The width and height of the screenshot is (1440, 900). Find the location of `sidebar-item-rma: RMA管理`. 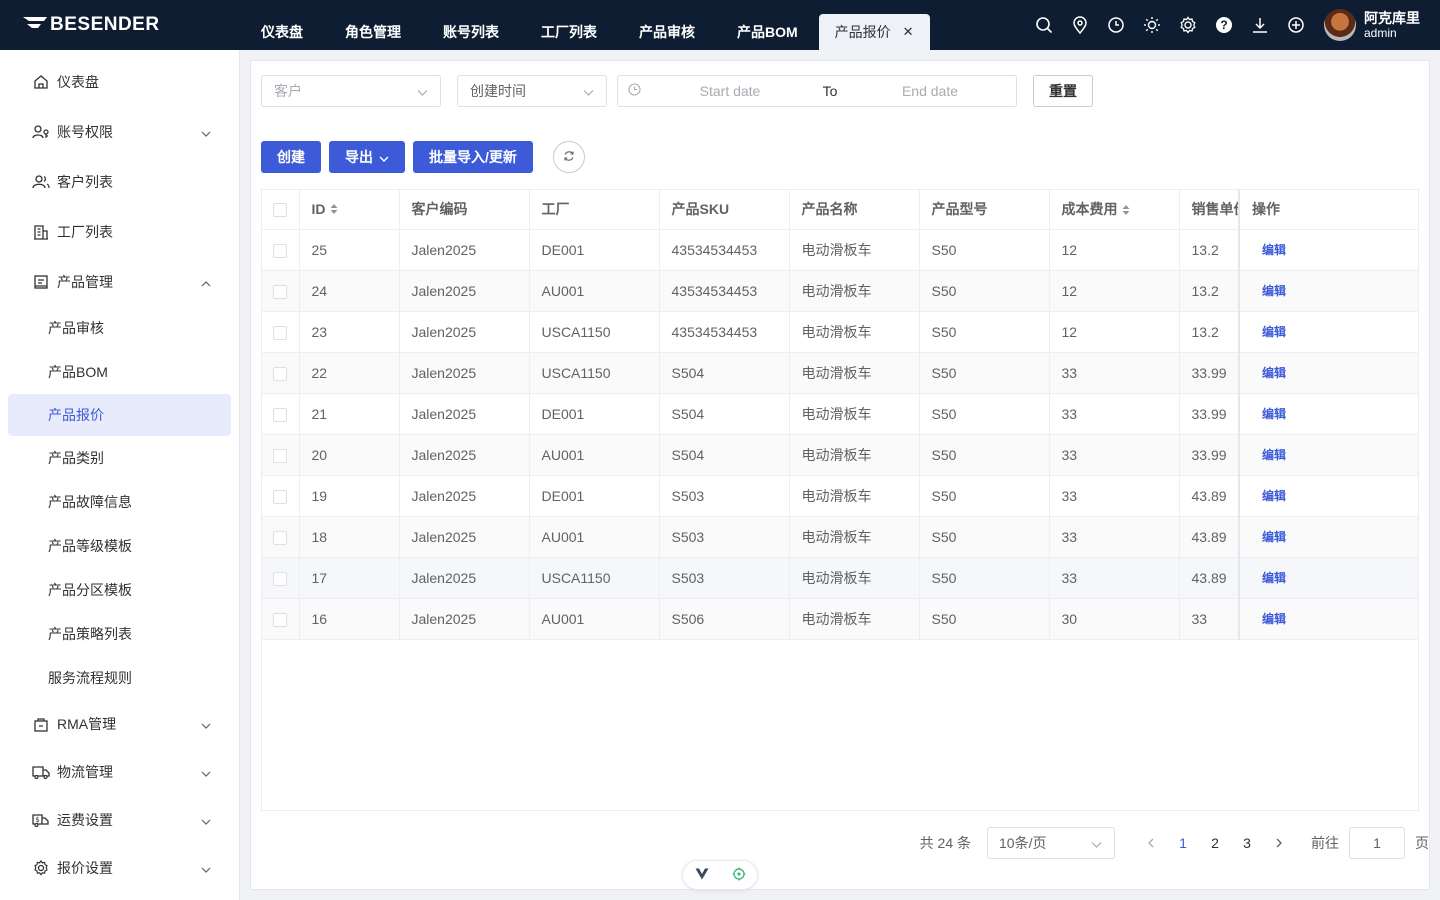

sidebar-item-rma: RMA管理 is located at coordinates (119, 724).